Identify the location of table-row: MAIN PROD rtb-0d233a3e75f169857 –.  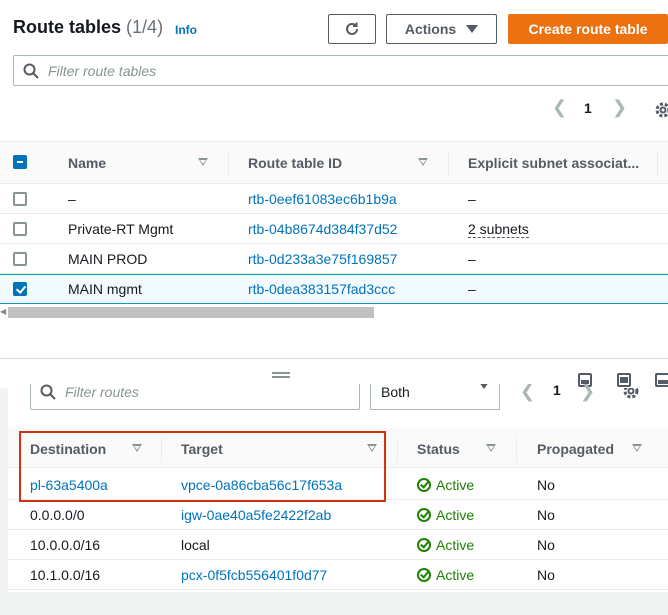
(334, 259).